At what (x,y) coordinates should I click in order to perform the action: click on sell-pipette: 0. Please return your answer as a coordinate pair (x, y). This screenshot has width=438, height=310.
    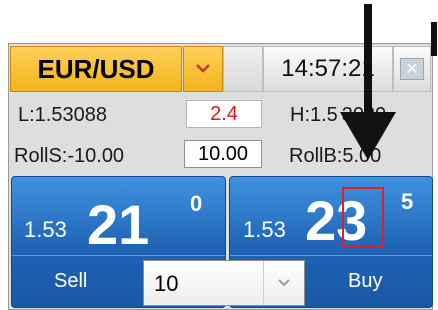
    Looking at the image, I should click on (196, 203).